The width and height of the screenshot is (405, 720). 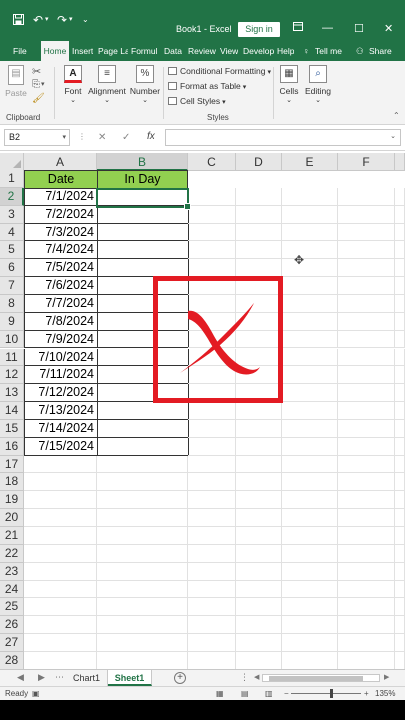 I want to click on column-header-e: E, so click(x=310, y=162).